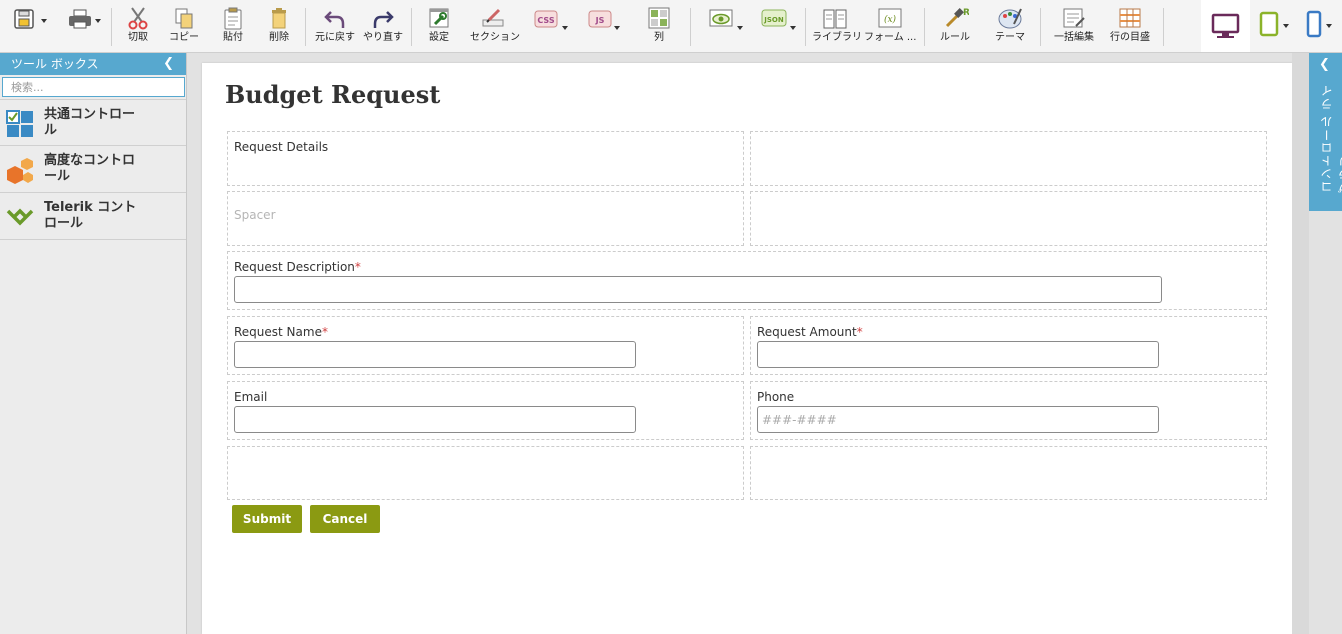 Image resolution: width=1342 pixels, height=634 pixels. Describe the element at coordinates (493, 17) in the screenshot. I see `section-icon` at that location.